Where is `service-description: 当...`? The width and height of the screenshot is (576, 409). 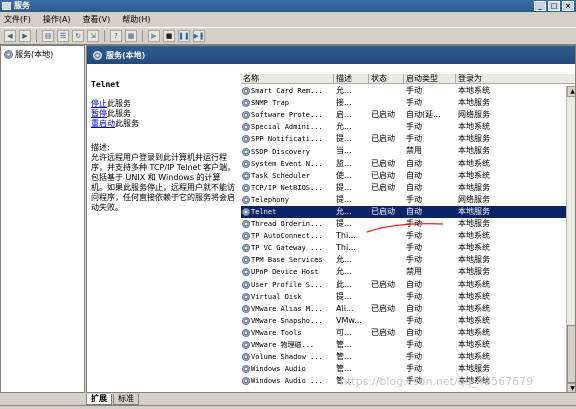
service-description: 当... is located at coordinates (344, 151).